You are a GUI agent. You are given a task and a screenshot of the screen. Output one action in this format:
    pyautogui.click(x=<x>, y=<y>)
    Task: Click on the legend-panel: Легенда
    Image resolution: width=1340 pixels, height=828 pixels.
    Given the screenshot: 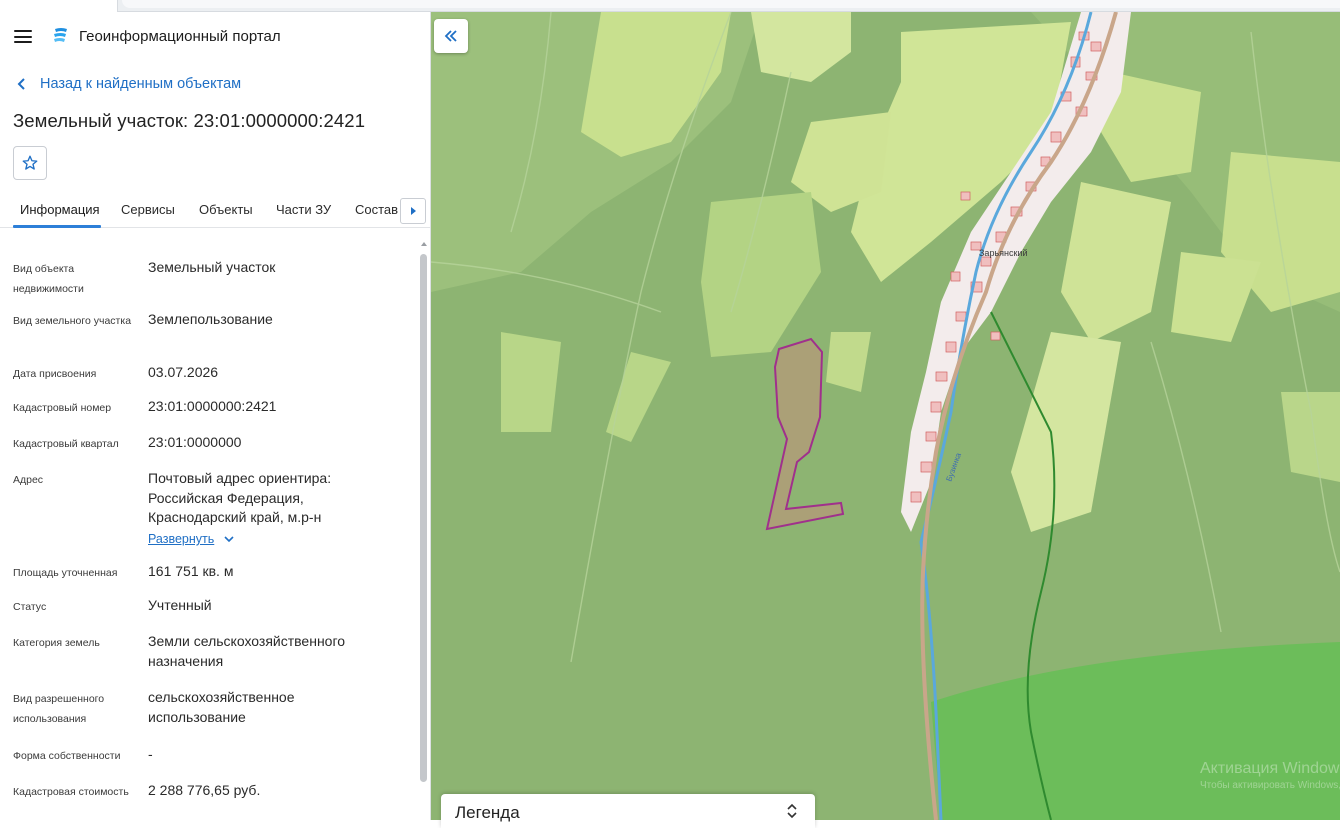 What is the action you would take?
    pyautogui.click(x=628, y=811)
    